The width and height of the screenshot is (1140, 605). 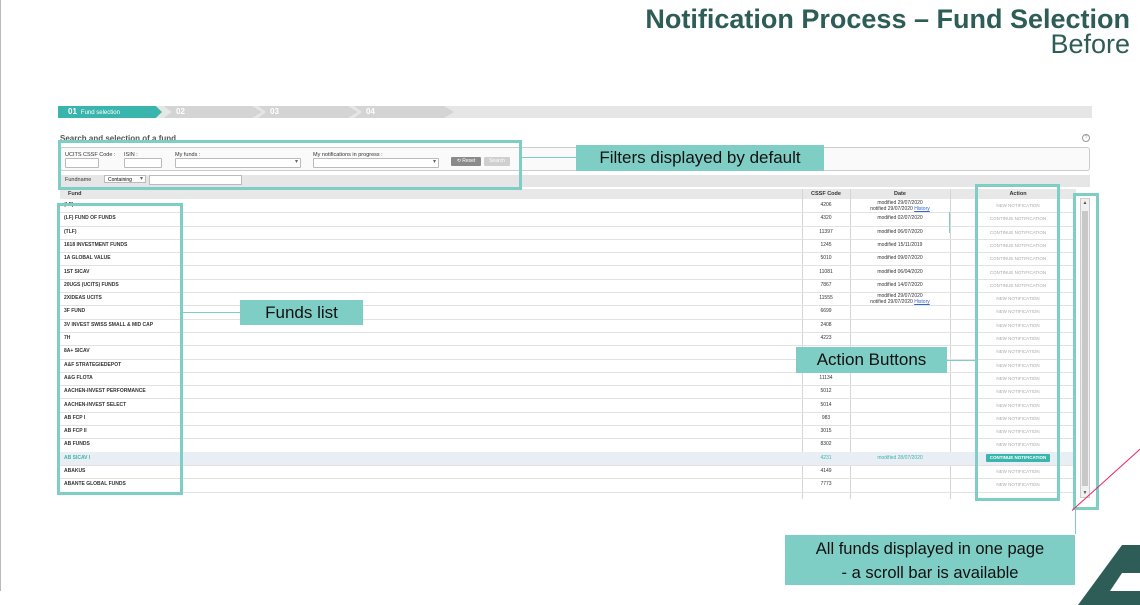 I want to click on date-modified: modified 06/07/2020, so click(x=900, y=231).